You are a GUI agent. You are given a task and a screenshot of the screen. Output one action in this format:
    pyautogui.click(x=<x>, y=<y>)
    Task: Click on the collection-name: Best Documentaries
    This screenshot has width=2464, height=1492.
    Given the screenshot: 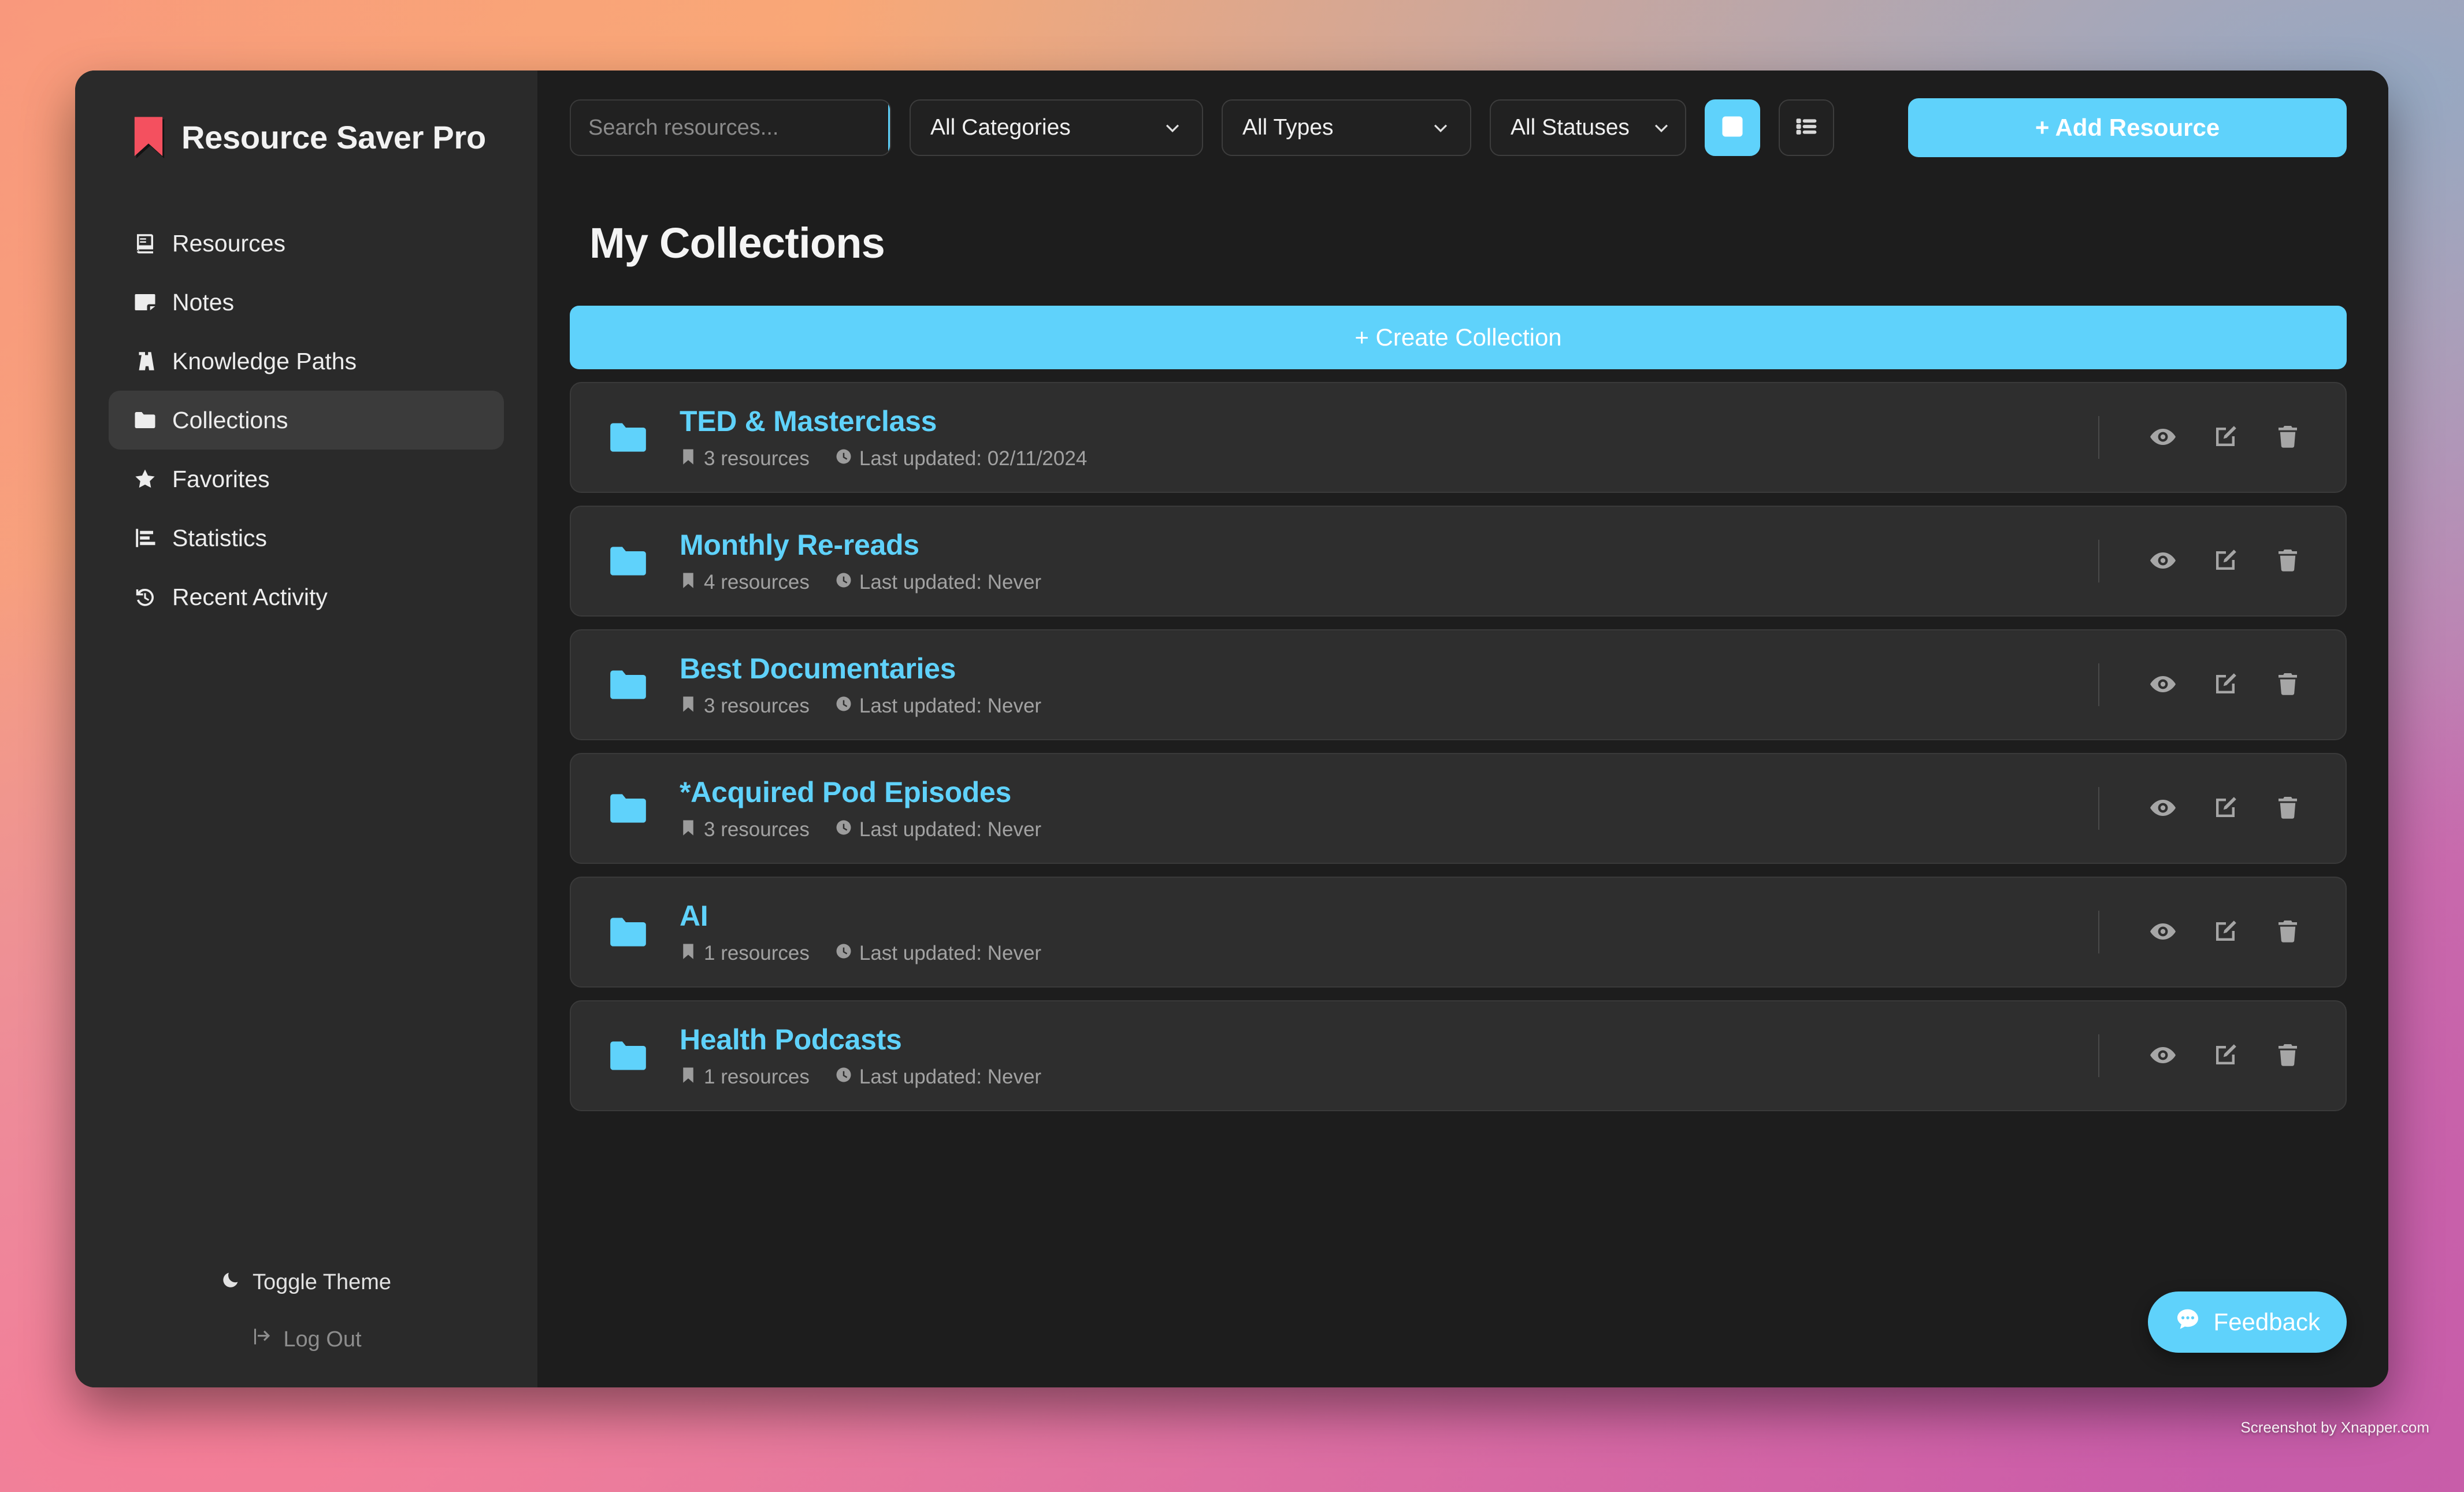 What is the action you would take?
    pyautogui.click(x=1389, y=668)
    